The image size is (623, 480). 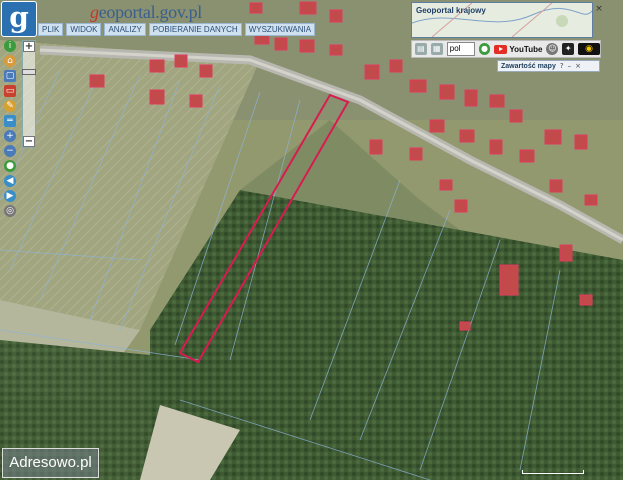 What do you see at coordinates (29, 94) in the screenshot?
I see `zoom-slider: + −` at bounding box center [29, 94].